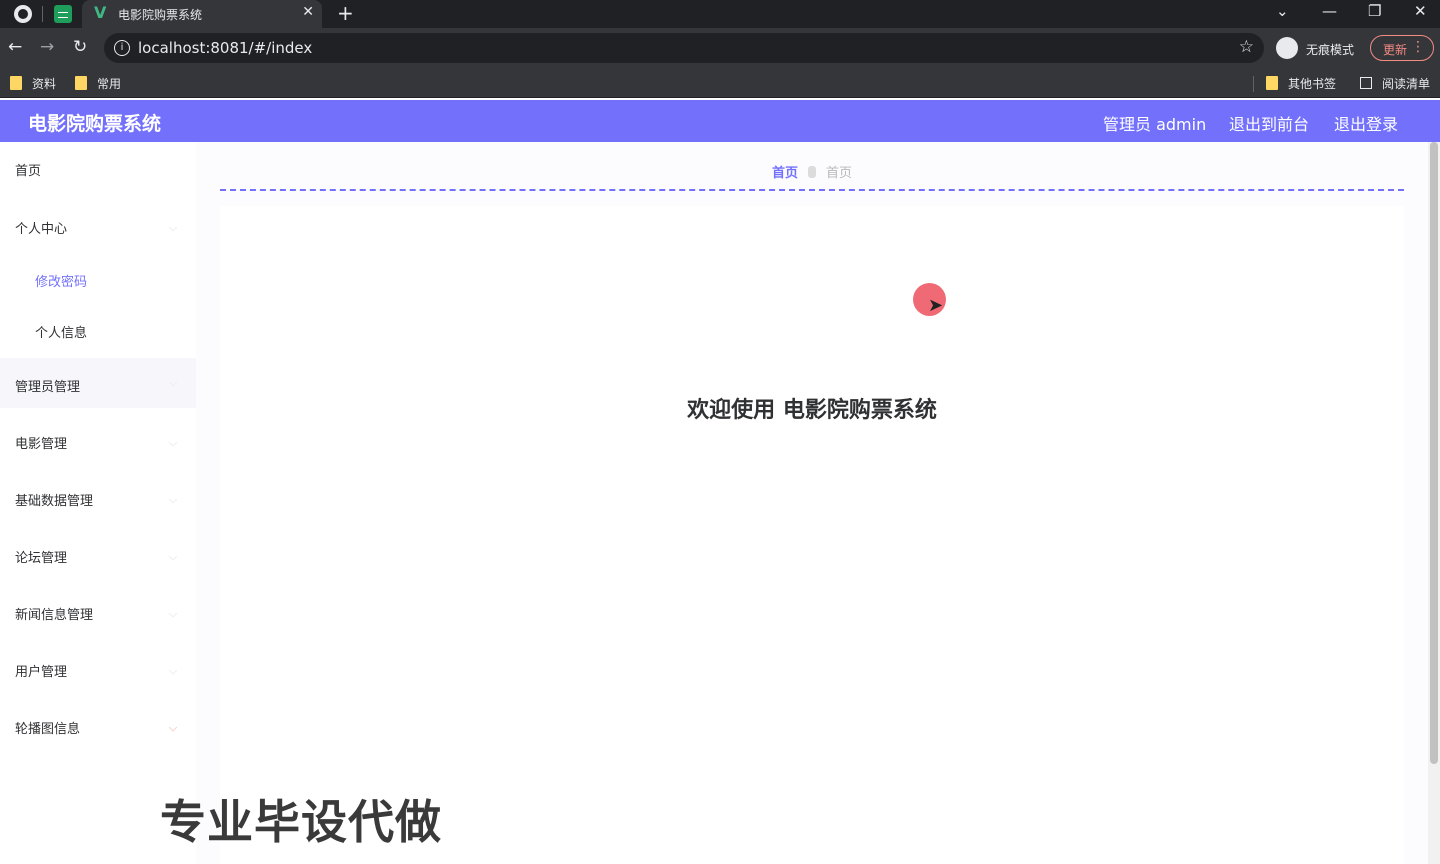 This screenshot has width=1440, height=864. I want to click on incognito-label: 无痕模式, so click(1330, 49).